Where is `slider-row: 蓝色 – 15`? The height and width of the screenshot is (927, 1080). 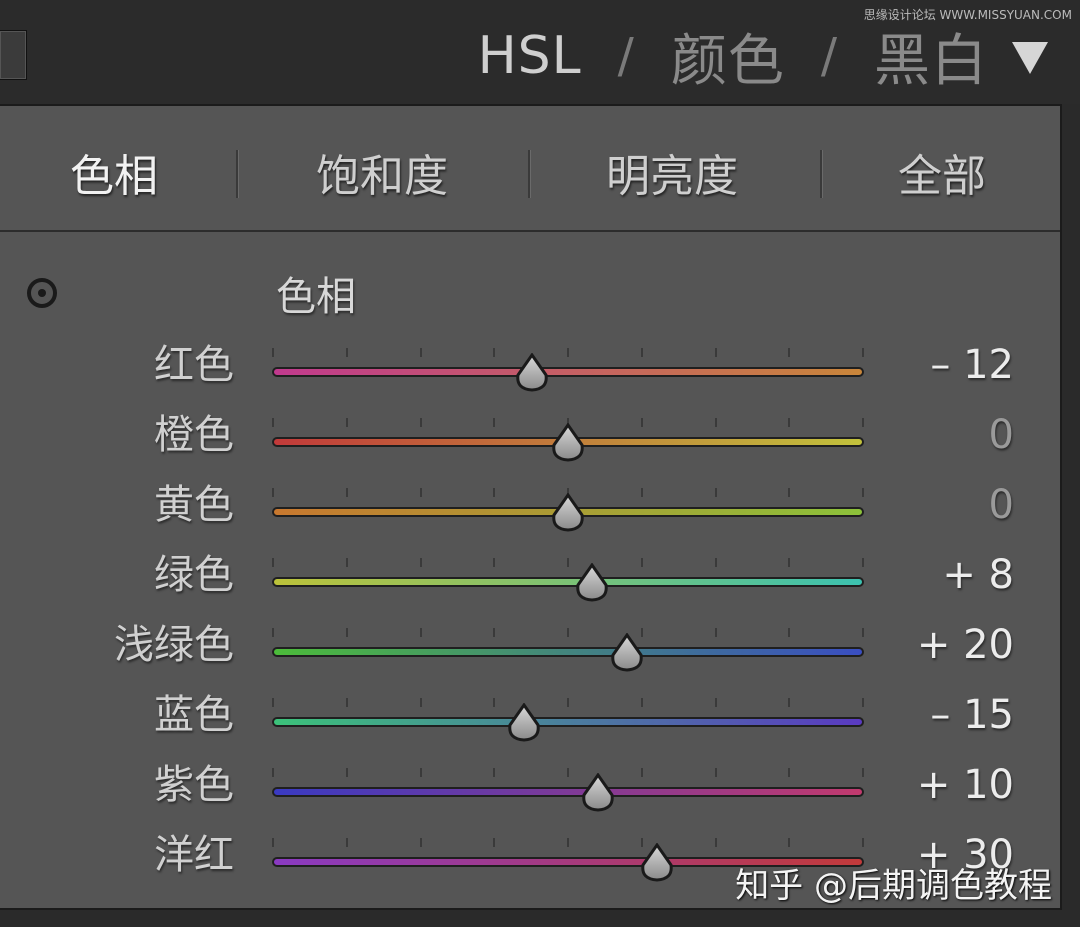 slider-row: 蓝色 – 15 is located at coordinates (530, 725).